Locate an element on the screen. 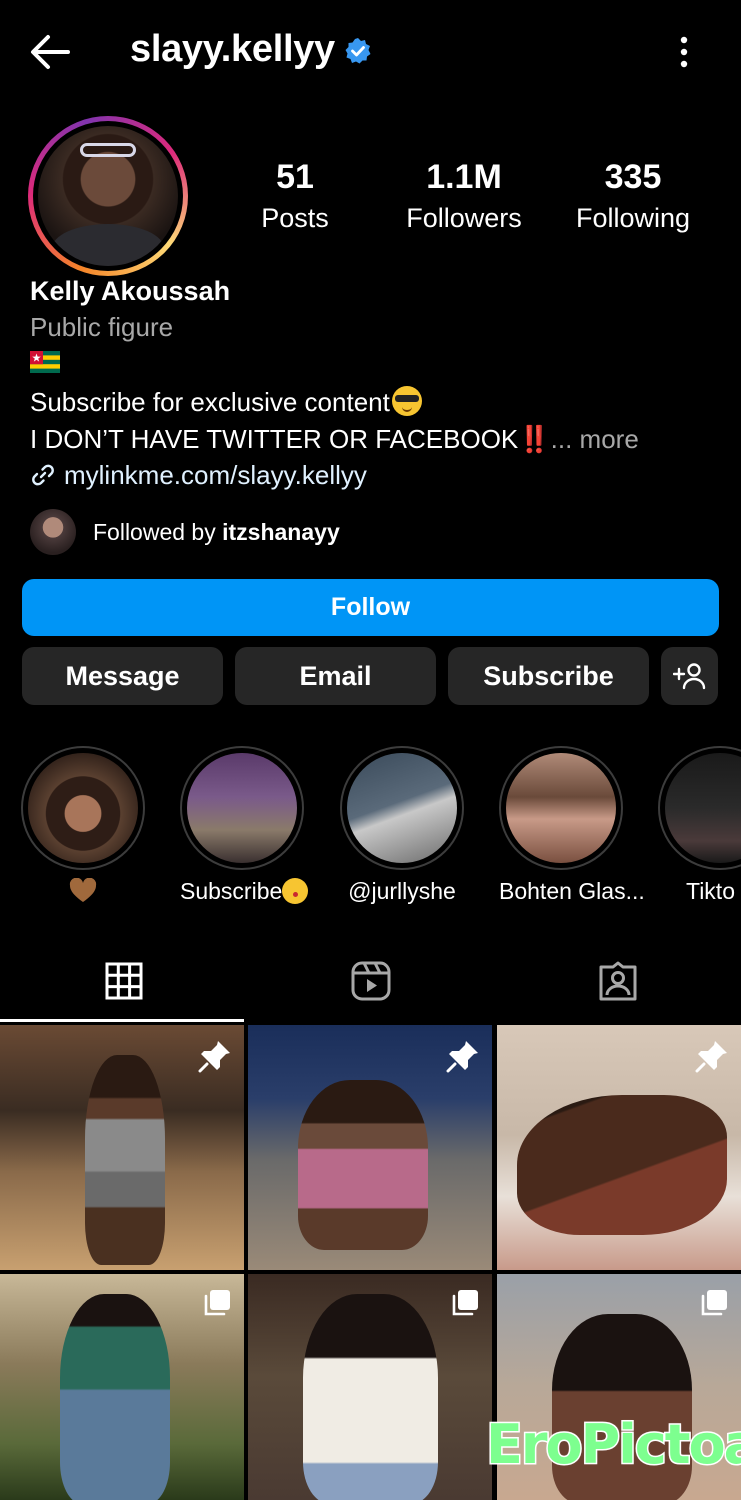  category-label: Public figure is located at coordinates (102, 327).